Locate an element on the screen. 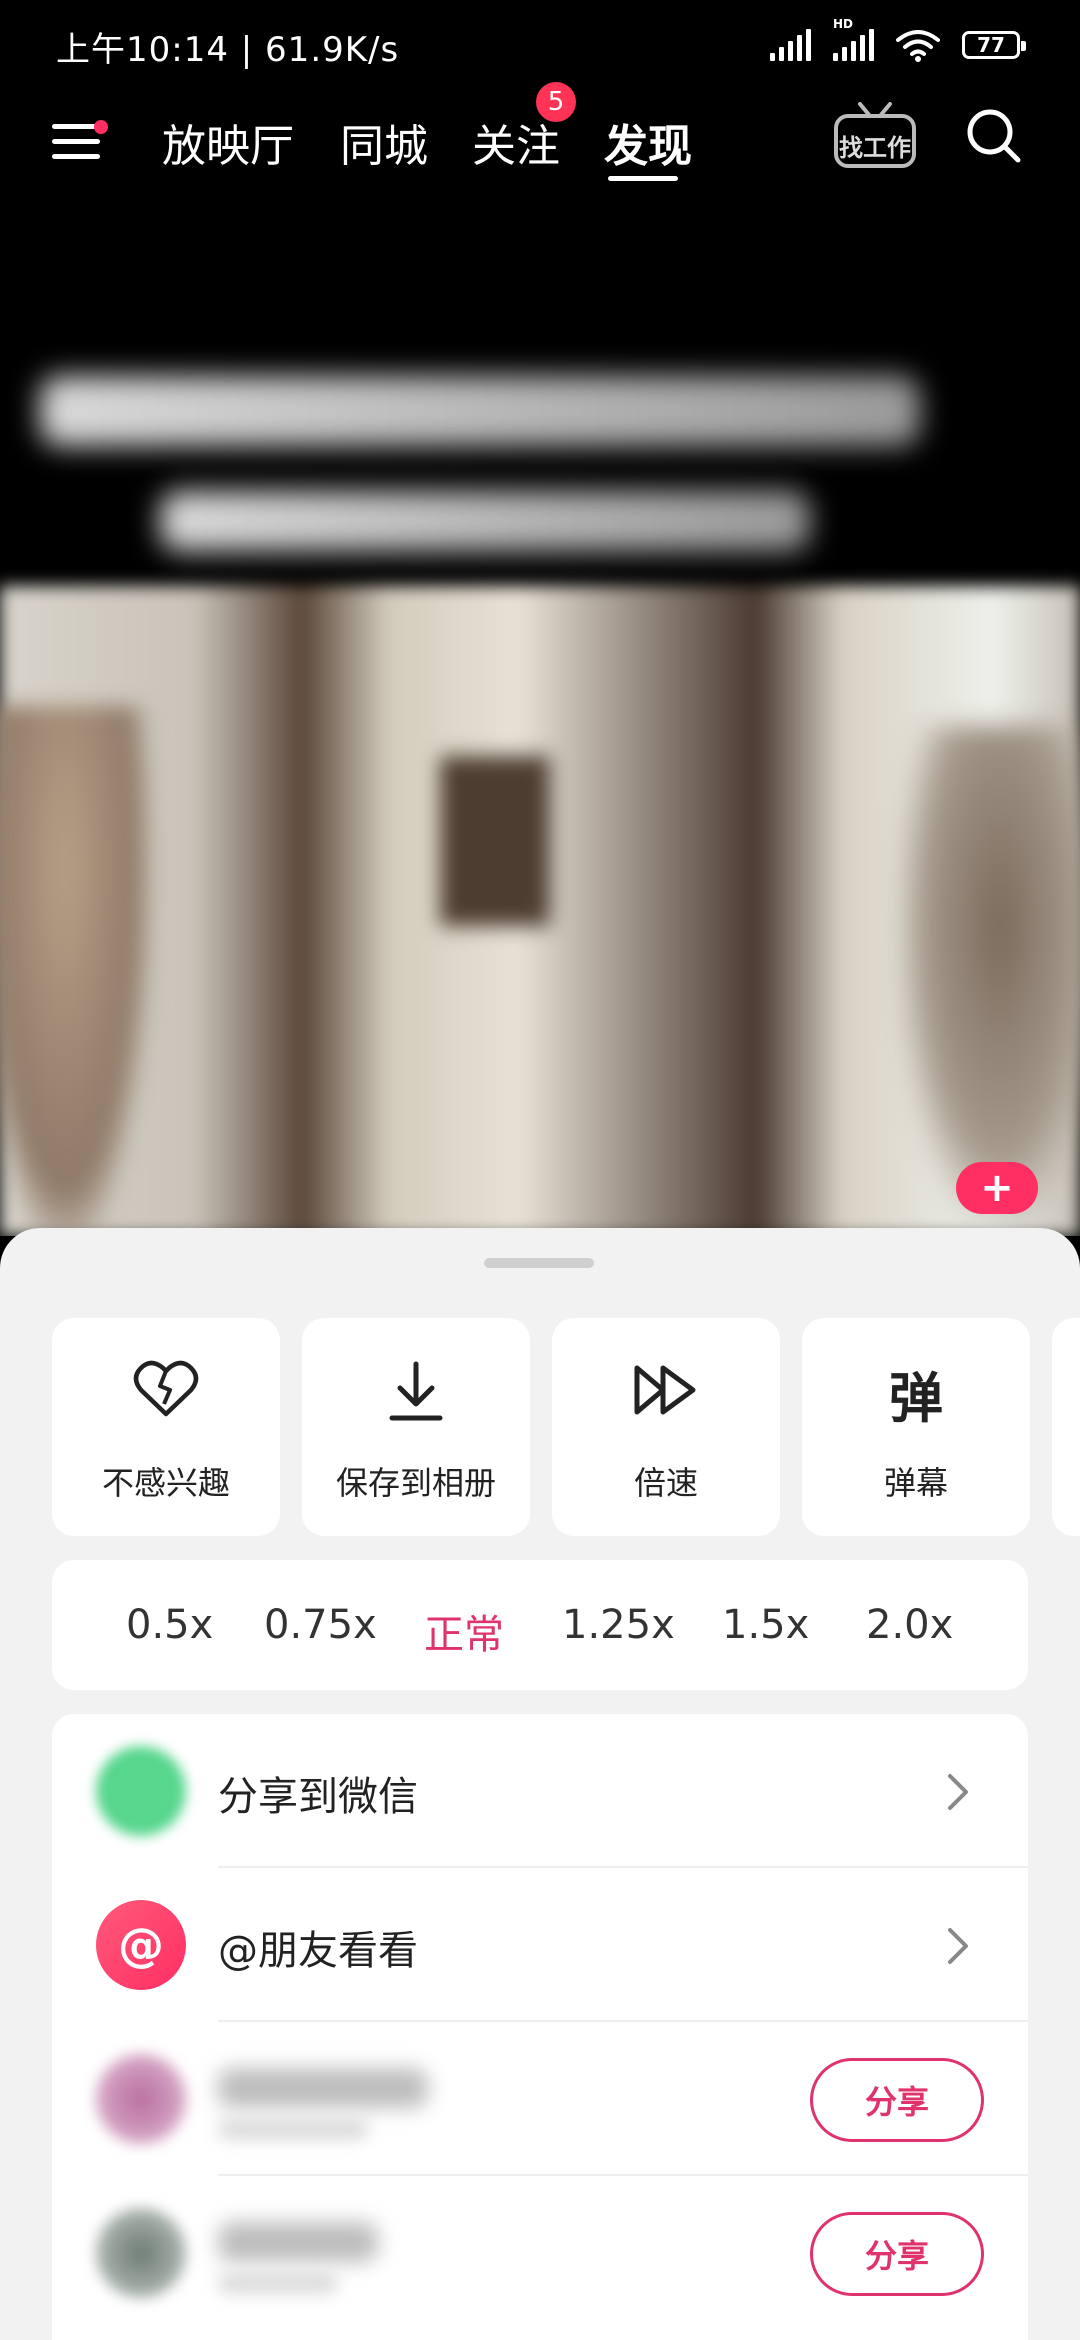 The width and height of the screenshot is (1080, 2340). save-to-album-label: 保存到相册 is located at coordinates (415, 1483).